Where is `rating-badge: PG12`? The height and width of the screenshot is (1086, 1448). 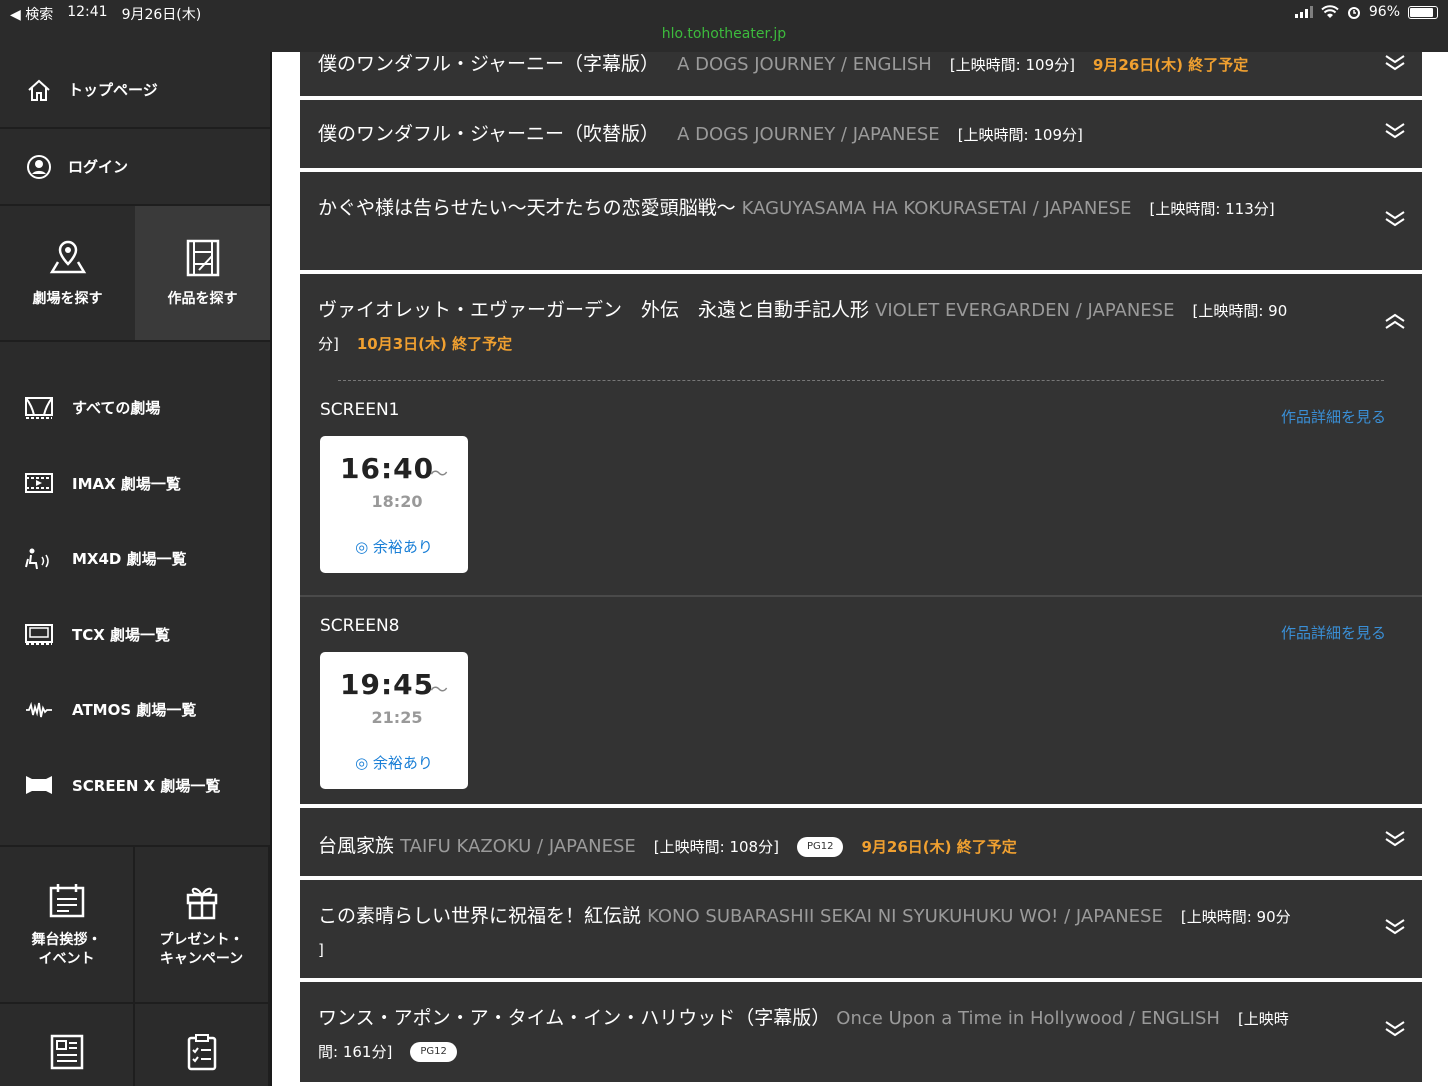
rating-badge: PG12 is located at coordinates (433, 1051).